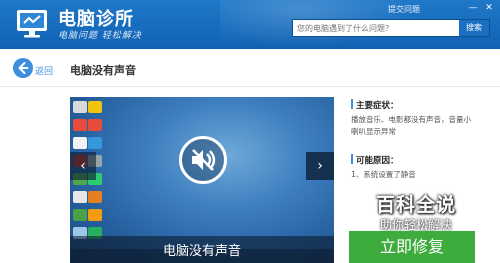 This screenshot has height=263, width=500. I want to click on back-label: 返回, so click(44, 70).